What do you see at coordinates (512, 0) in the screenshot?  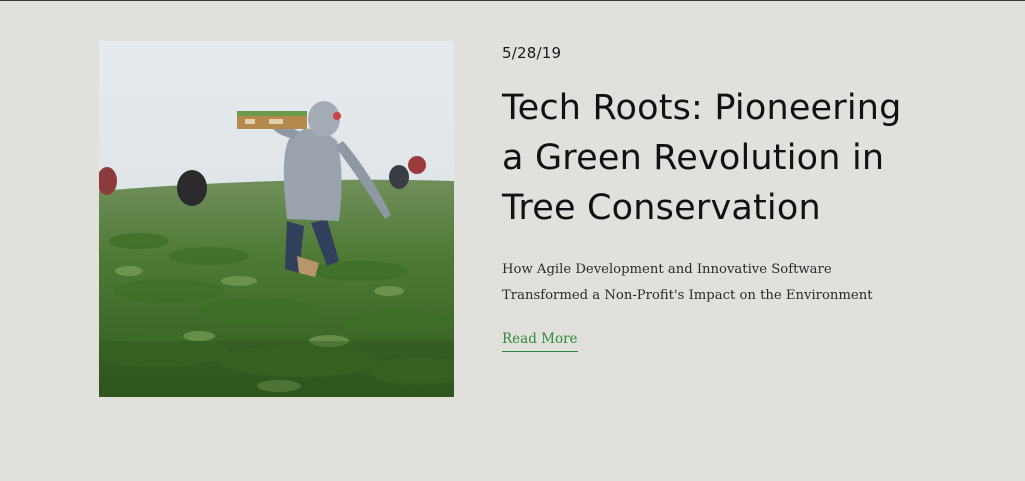 I see `top-border` at bounding box center [512, 0].